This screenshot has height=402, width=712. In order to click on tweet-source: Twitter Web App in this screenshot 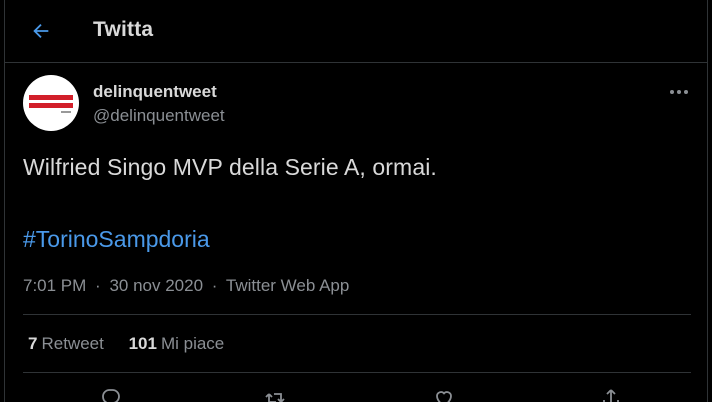, I will do `click(287, 285)`.